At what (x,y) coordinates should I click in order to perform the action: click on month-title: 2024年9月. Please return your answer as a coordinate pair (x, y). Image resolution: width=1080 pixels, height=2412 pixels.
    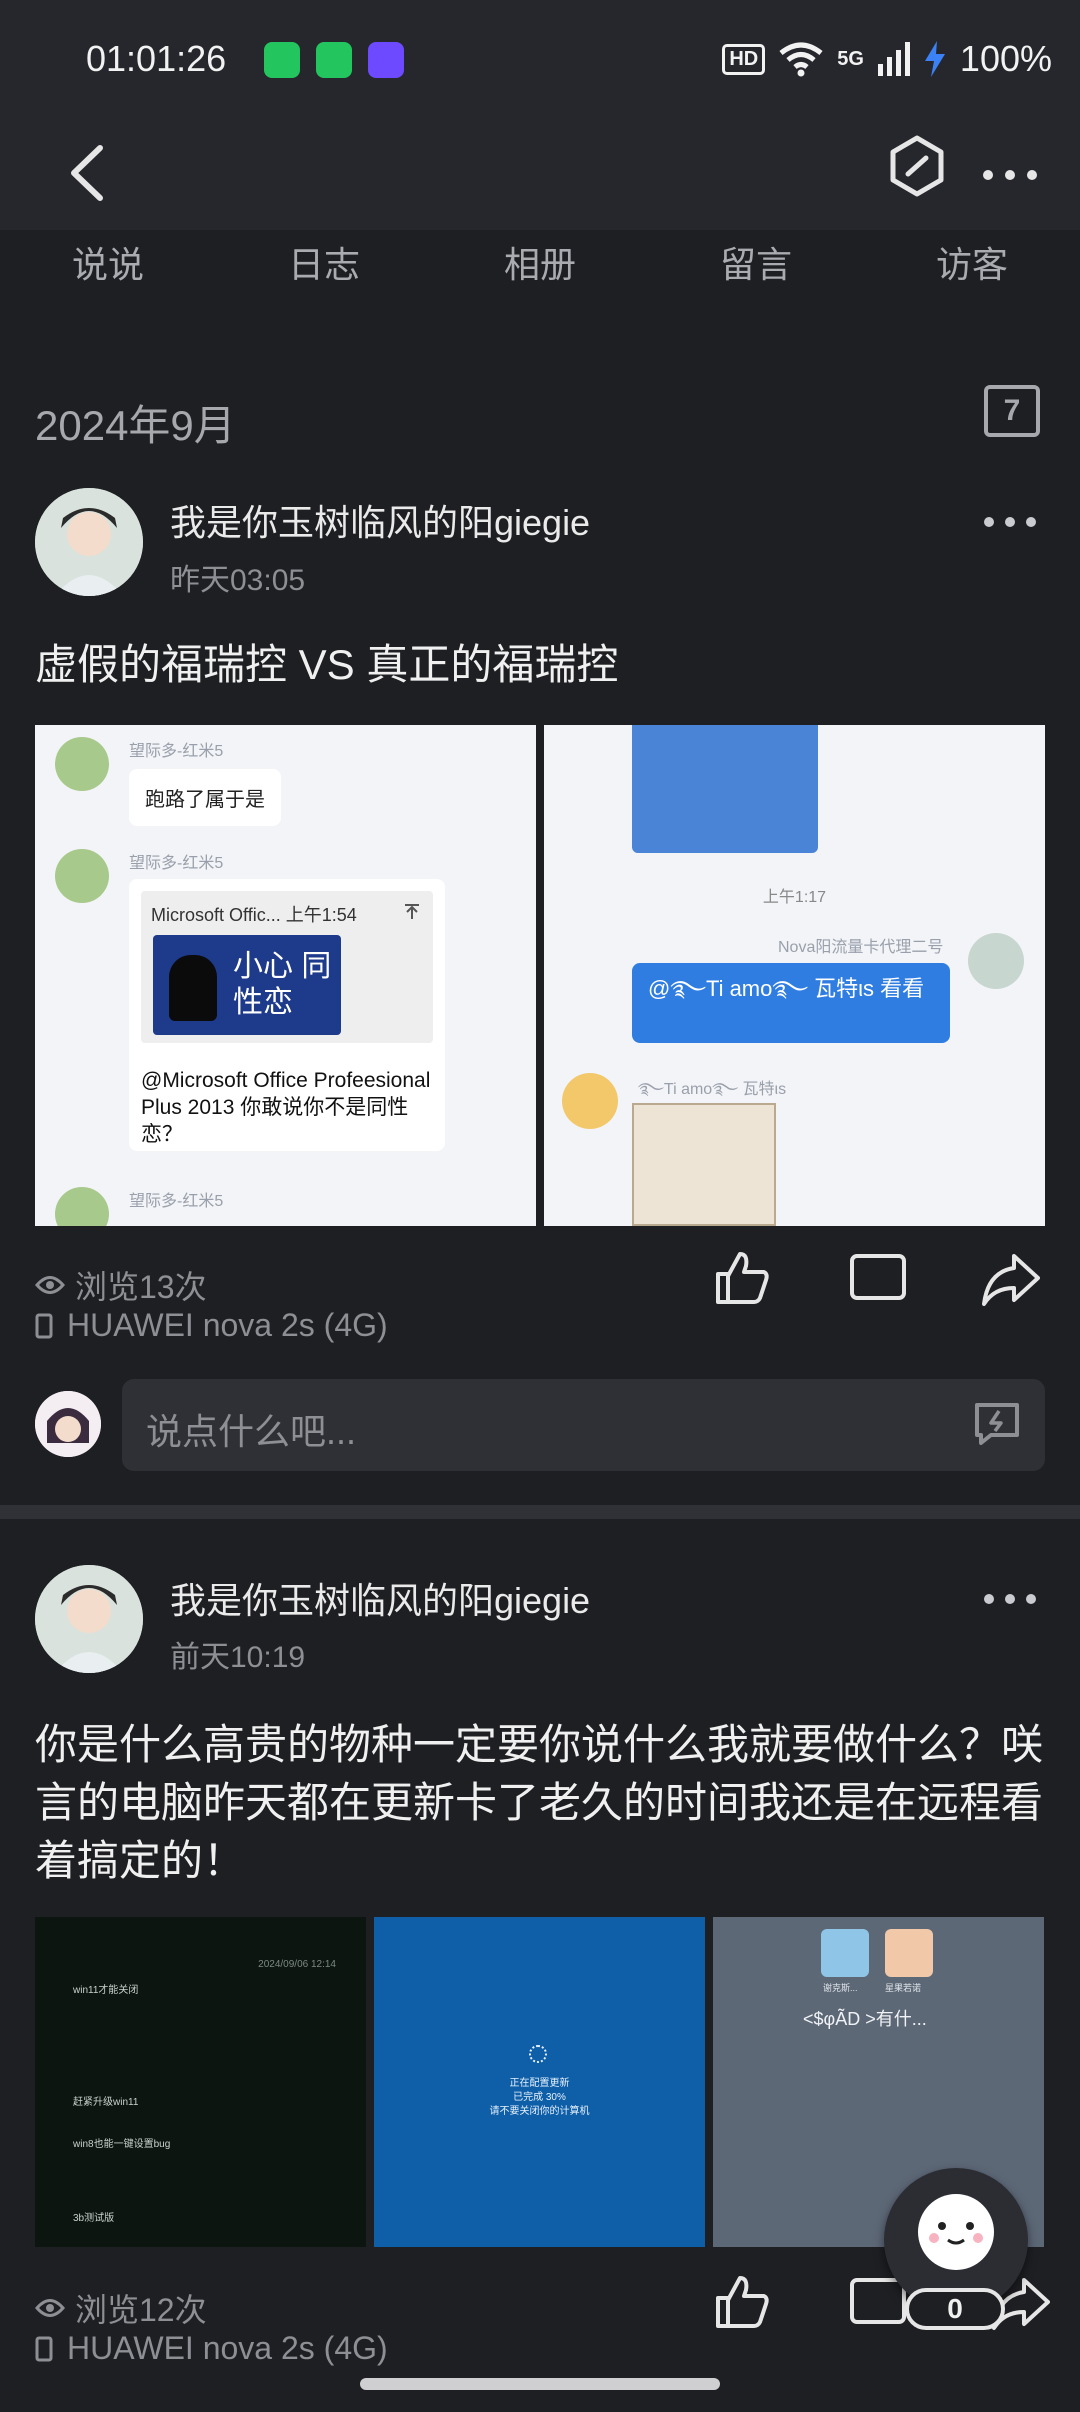
    Looking at the image, I should click on (135, 425).